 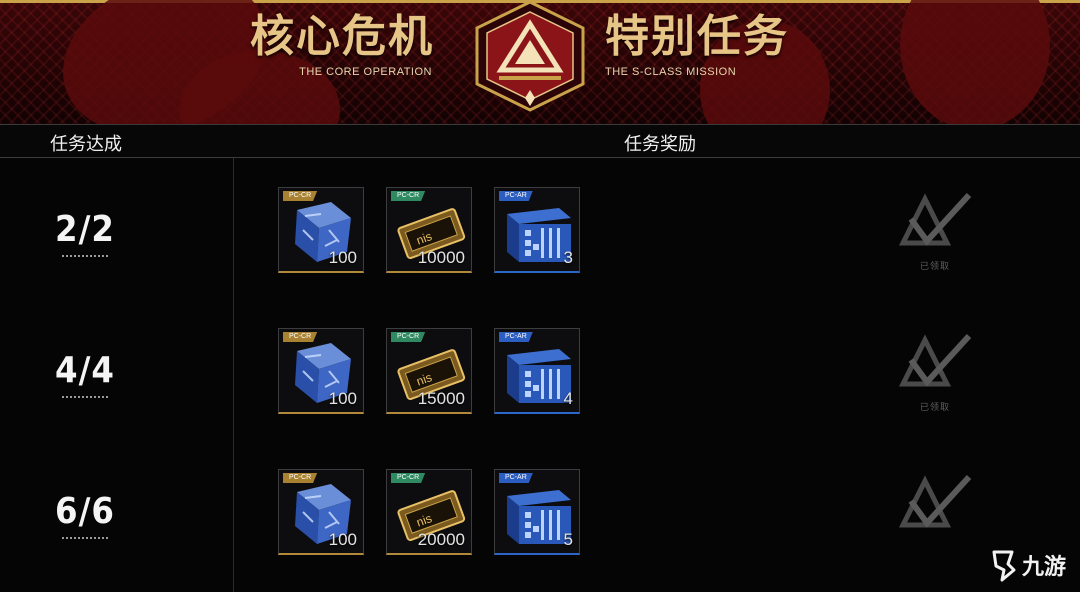 What do you see at coordinates (429, 230) in the screenshot?
I see `reward-item-gold-card: PC-CR nis 10000` at bounding box center [429, 230].